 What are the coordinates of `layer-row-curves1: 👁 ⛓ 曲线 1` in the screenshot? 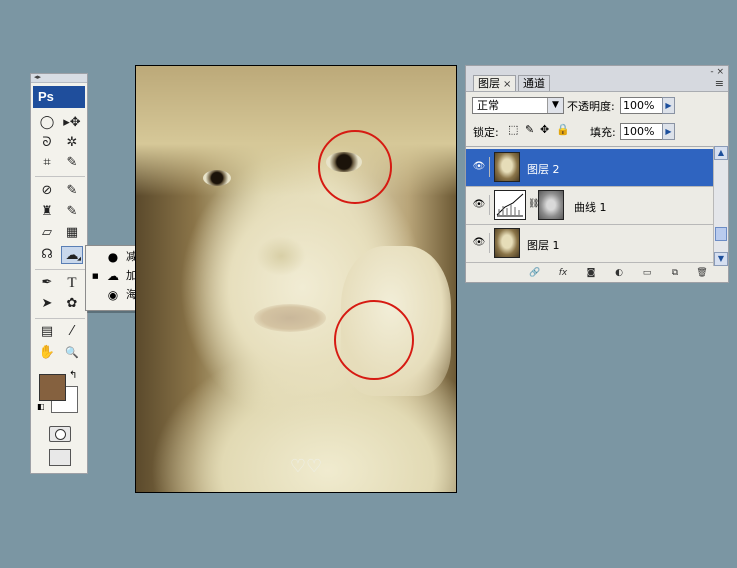 It's located at (589, 206).